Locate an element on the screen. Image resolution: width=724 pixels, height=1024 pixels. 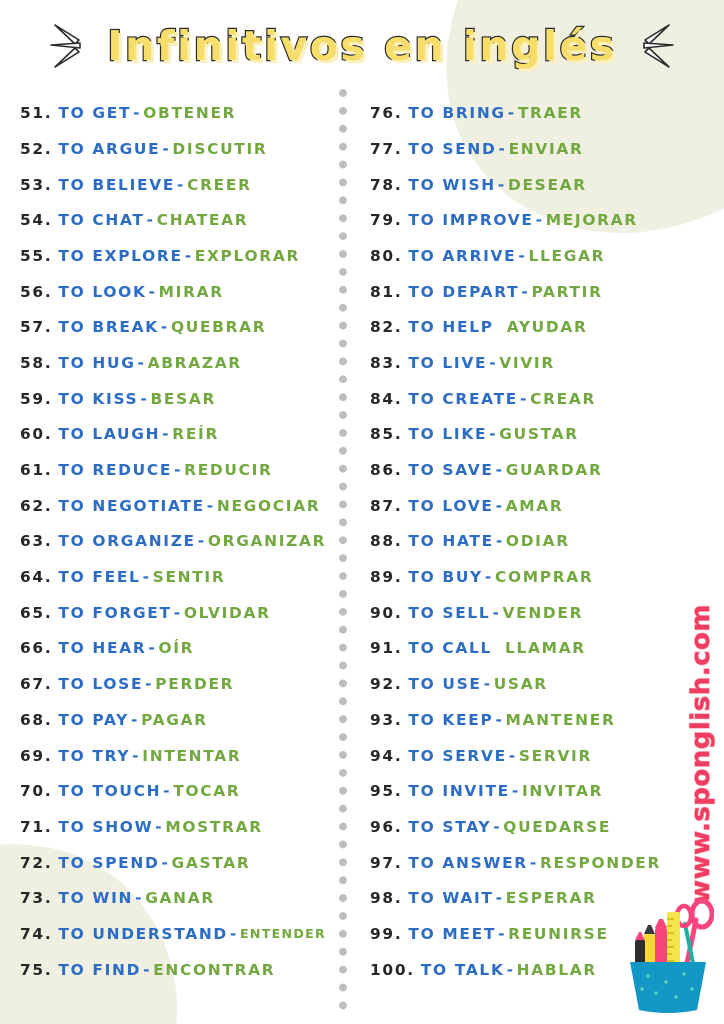
verb-row: 97. TO ANSWER - RESPONDER is located at coordinates (547, 863).